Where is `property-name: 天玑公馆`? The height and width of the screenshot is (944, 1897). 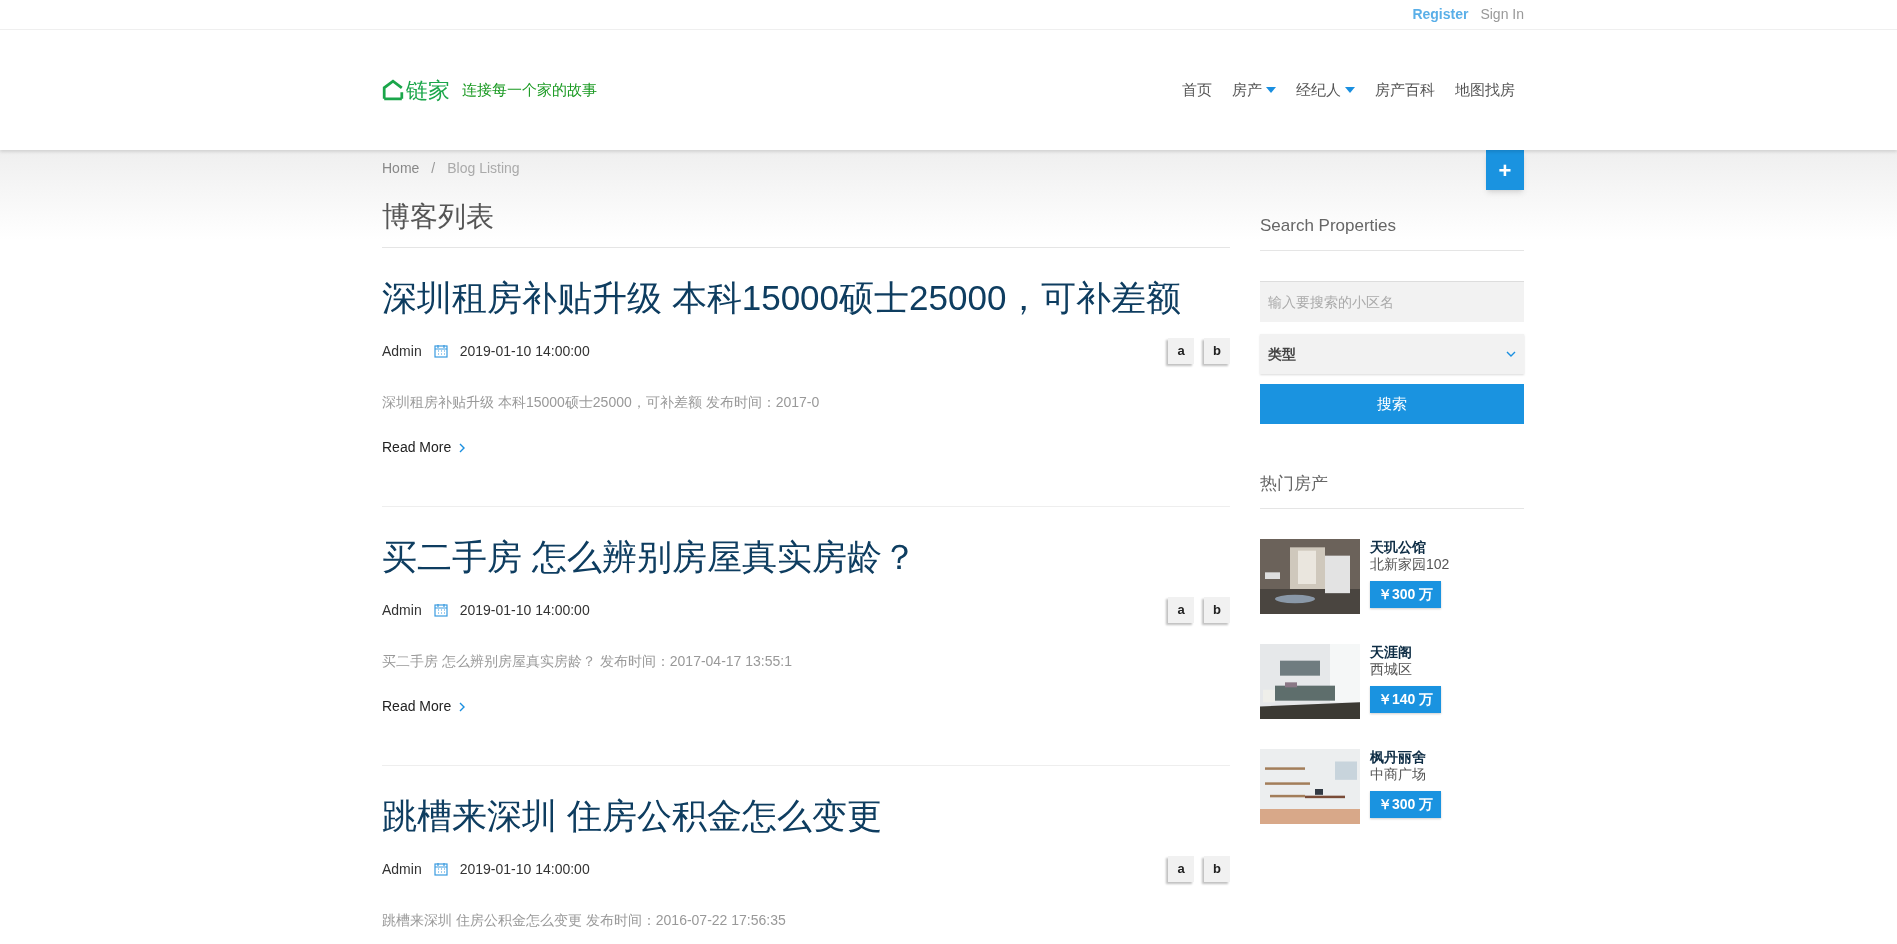
property-name: 天玑公馆 is located at coordinates (1410, 547).